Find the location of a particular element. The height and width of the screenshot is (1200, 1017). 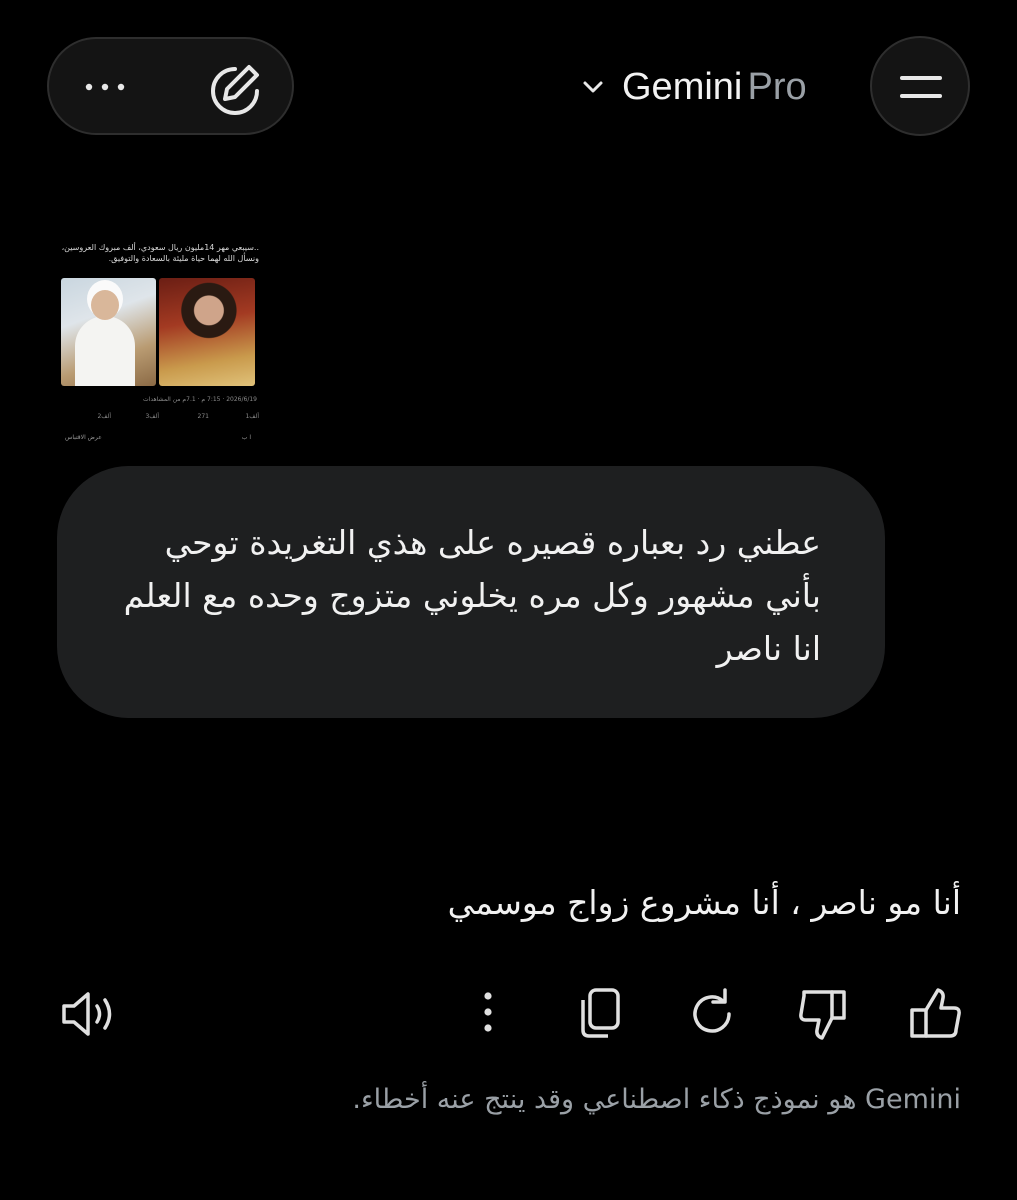

tweet-actions: 1ألف 271 3ألف 2ألف is located at coordinates (159, 419).